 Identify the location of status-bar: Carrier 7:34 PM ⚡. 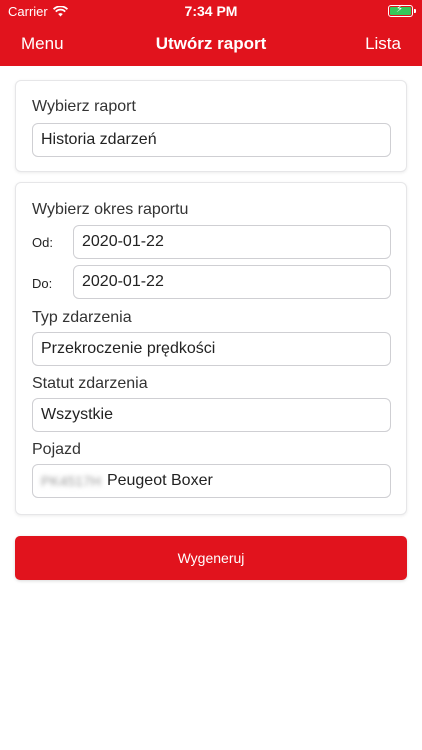
(211, 11).